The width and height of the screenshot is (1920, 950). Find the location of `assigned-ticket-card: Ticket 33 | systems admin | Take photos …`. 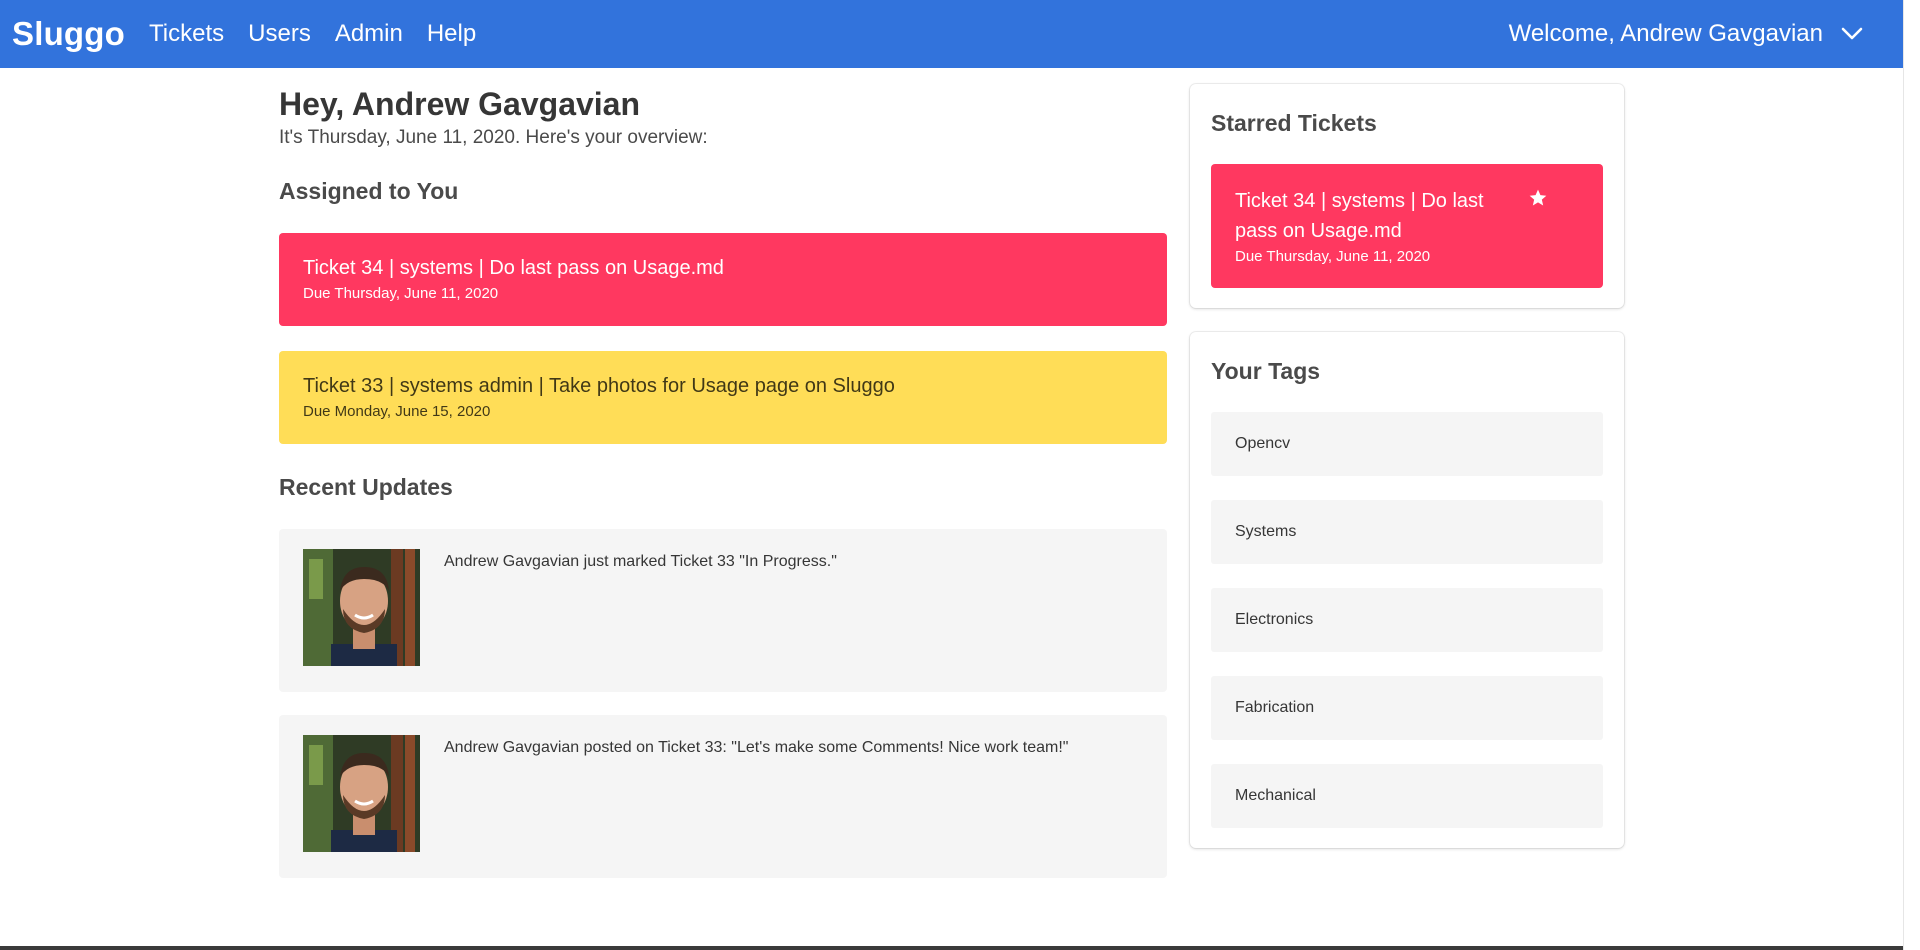

assigned-ticket-card: Ticket 33 | systems admin | Take photos … is located at coordinates (723, 397).